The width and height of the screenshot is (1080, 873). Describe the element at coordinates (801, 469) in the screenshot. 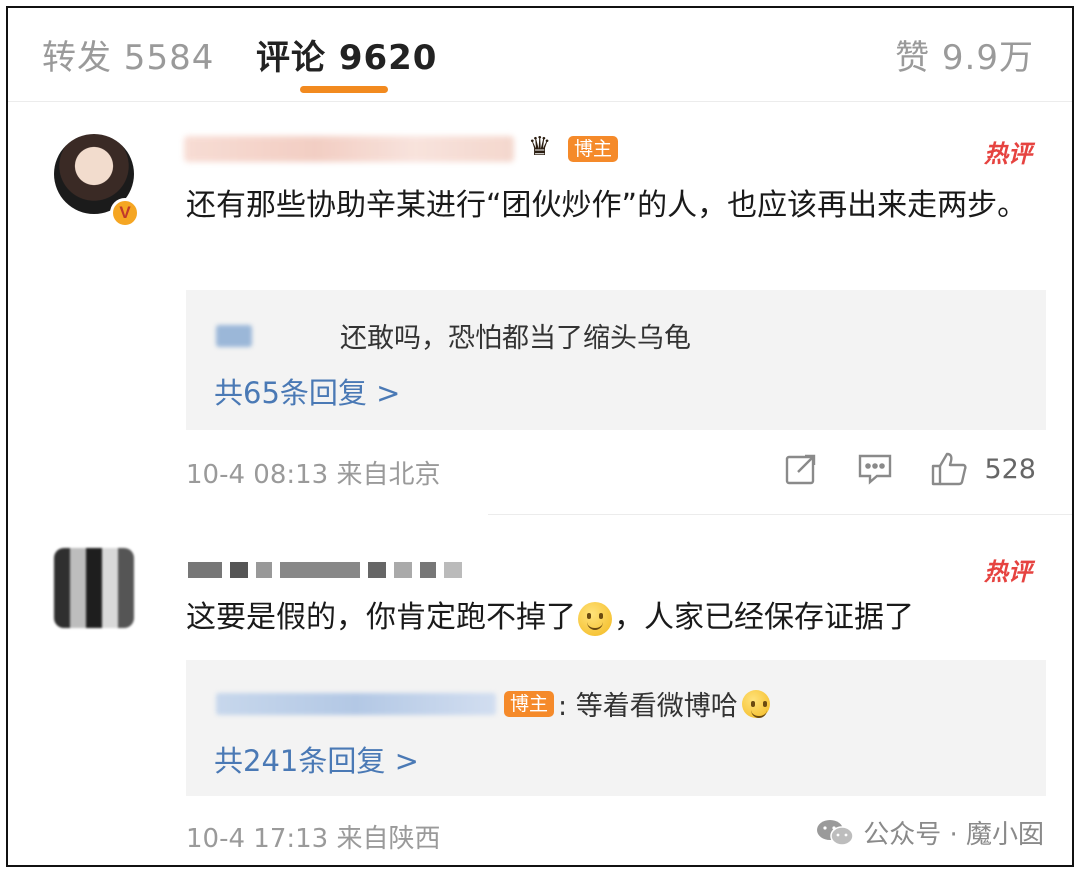

I see `share-icon` at that location.